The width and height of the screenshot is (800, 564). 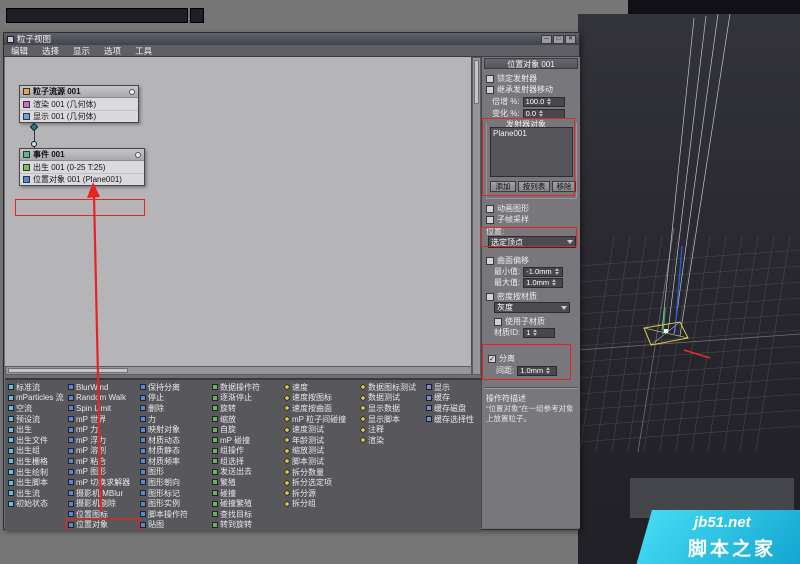 I want to click on max-spinner: 1.0mm, so click(x=543, y=282).